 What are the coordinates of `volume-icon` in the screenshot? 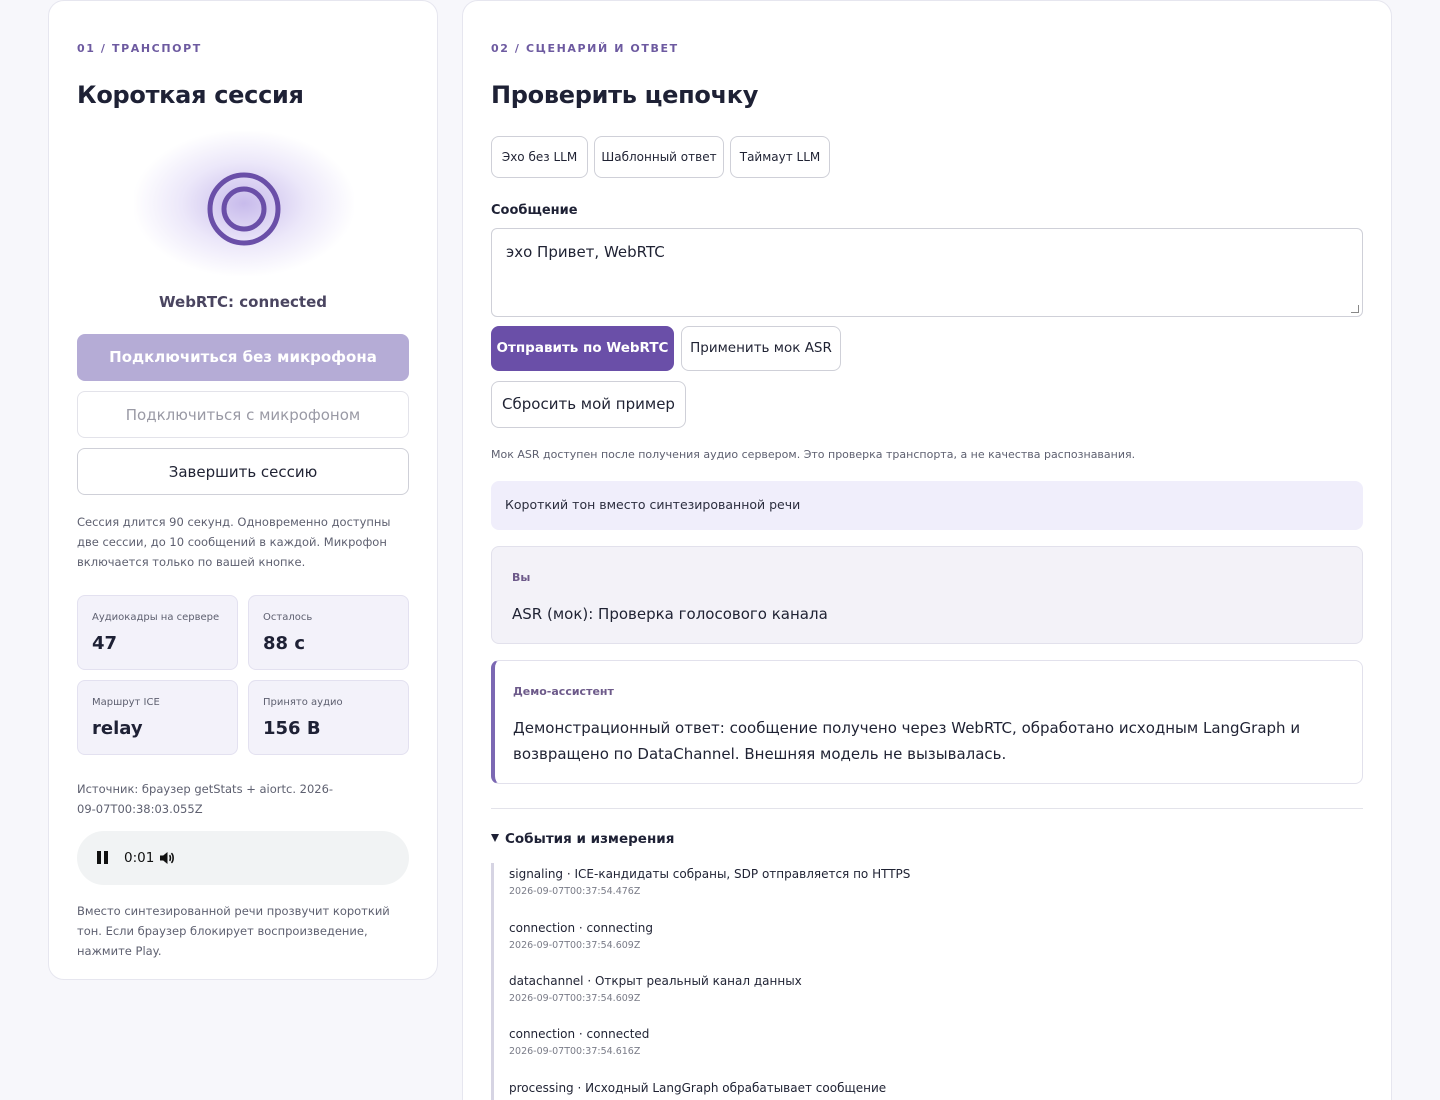 It's located at (167, 858).